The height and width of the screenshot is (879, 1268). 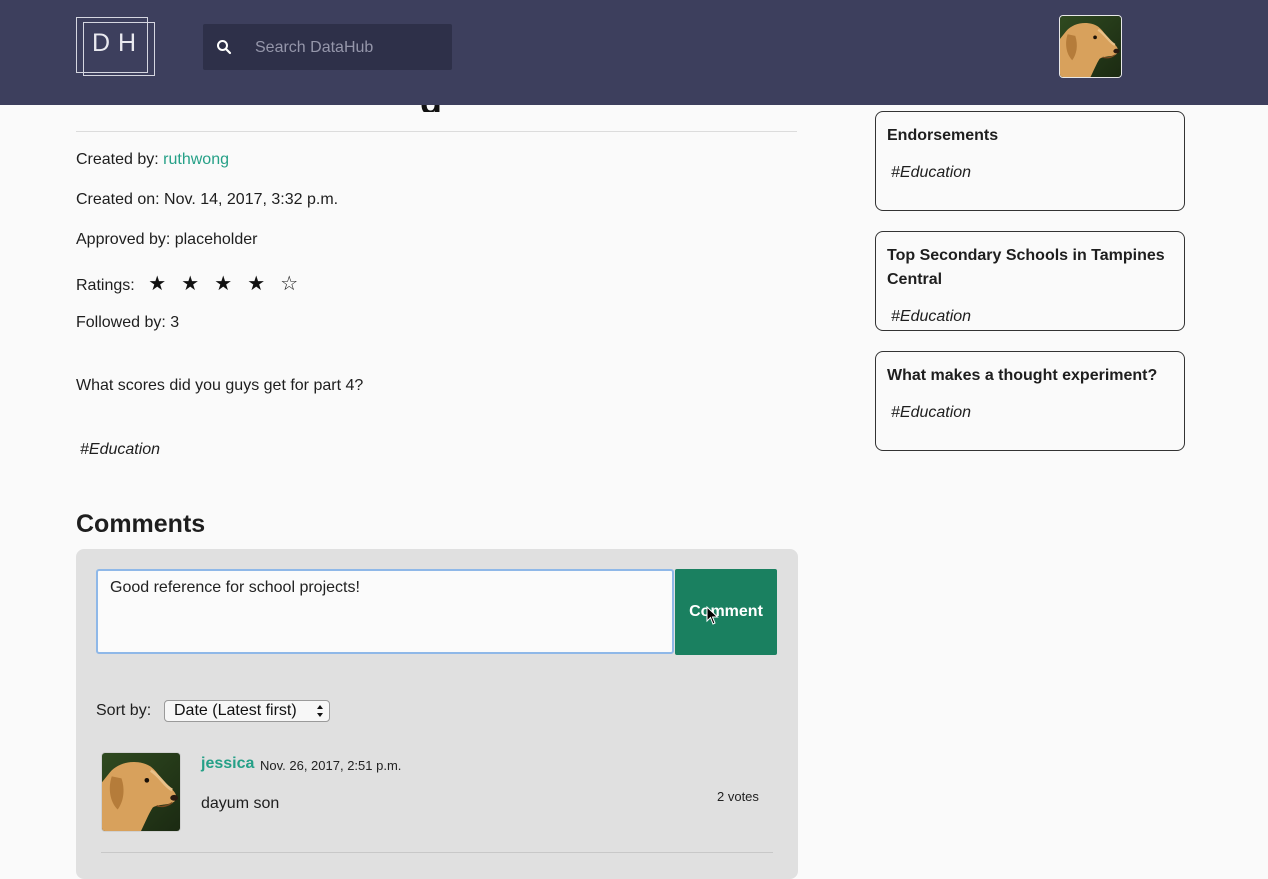 What do you see at coordinates (331, 765) in the screenshot?
I see `comment-date: Nov. 26, 2017, 2:51 p.m.` at bounding box center [331, 765].